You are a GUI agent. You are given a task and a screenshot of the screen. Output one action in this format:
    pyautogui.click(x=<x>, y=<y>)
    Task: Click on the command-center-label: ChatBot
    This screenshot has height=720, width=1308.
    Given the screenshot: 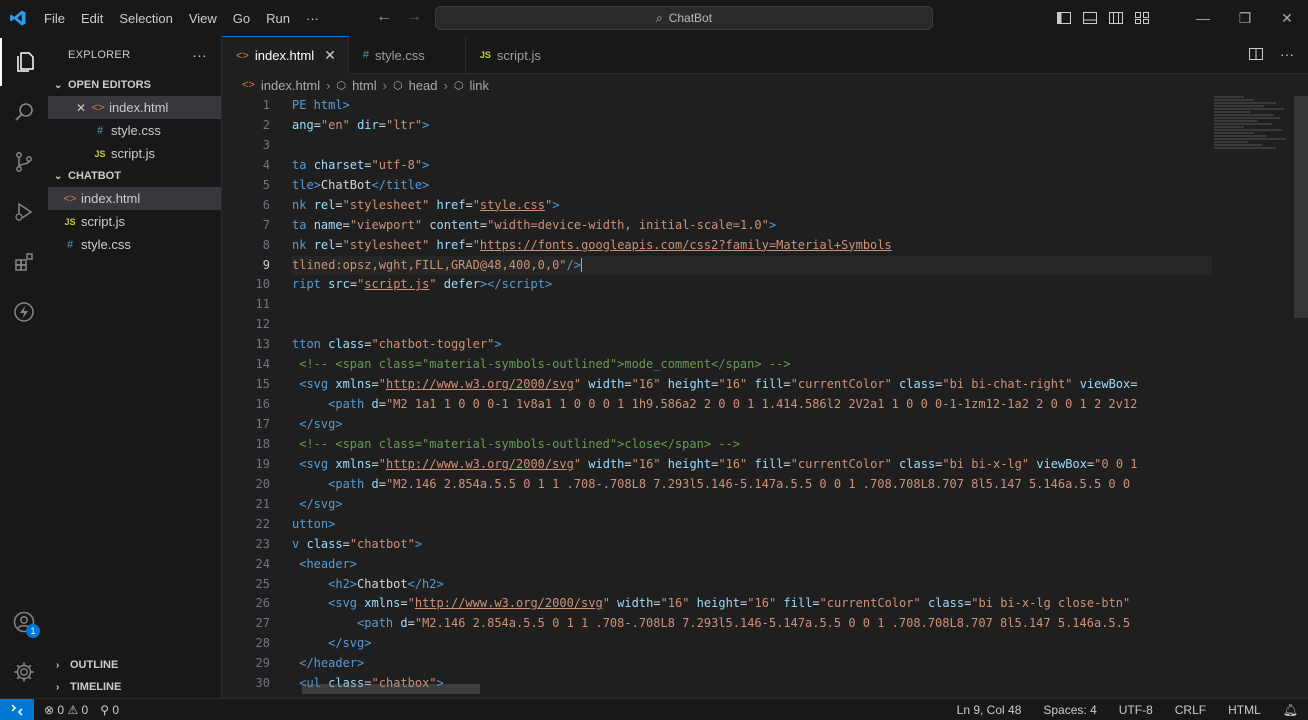 What is the action you would take?
    pyautogui.click(x=690, y=18)
    